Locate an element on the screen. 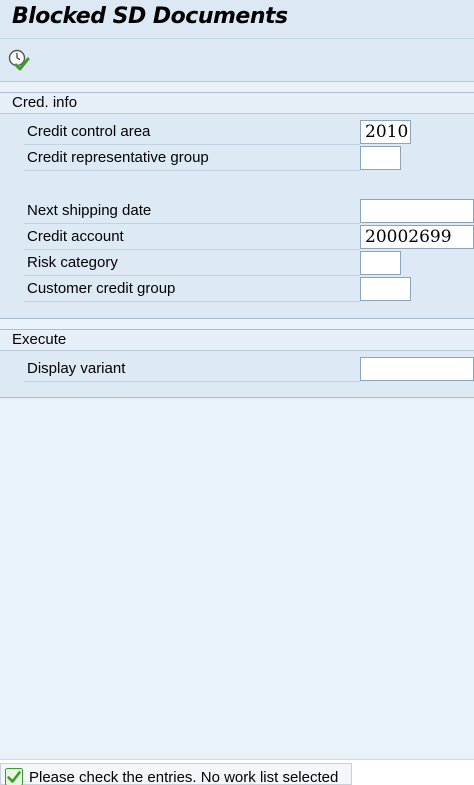 The width and height of the screenshot is (474, 785). row-credit-account: Credit account 20002699 is located at coordinates (237, 237).